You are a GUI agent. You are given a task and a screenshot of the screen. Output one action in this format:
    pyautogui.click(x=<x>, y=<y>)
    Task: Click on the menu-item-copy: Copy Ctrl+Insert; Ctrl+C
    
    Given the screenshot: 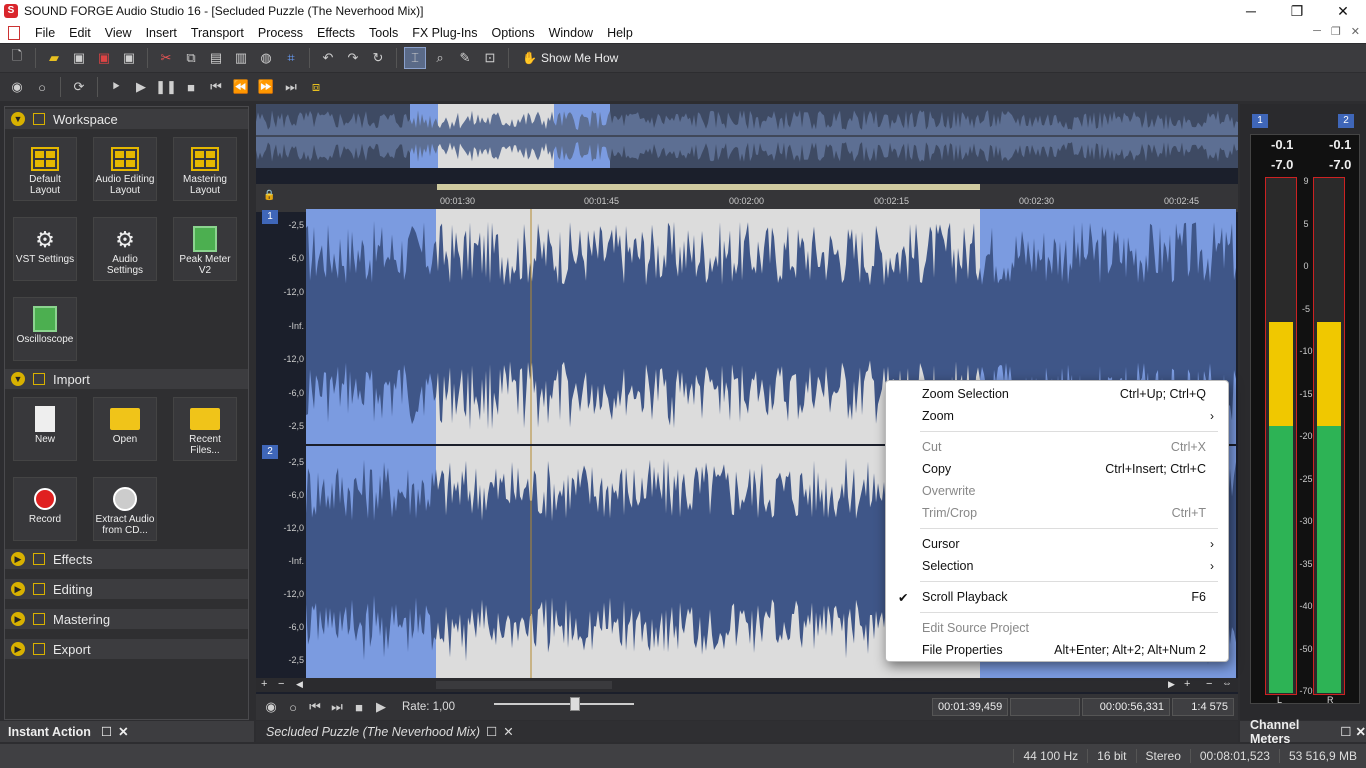 What is the action you would take?
    pyautogui.click(x=1057, y=469)
    